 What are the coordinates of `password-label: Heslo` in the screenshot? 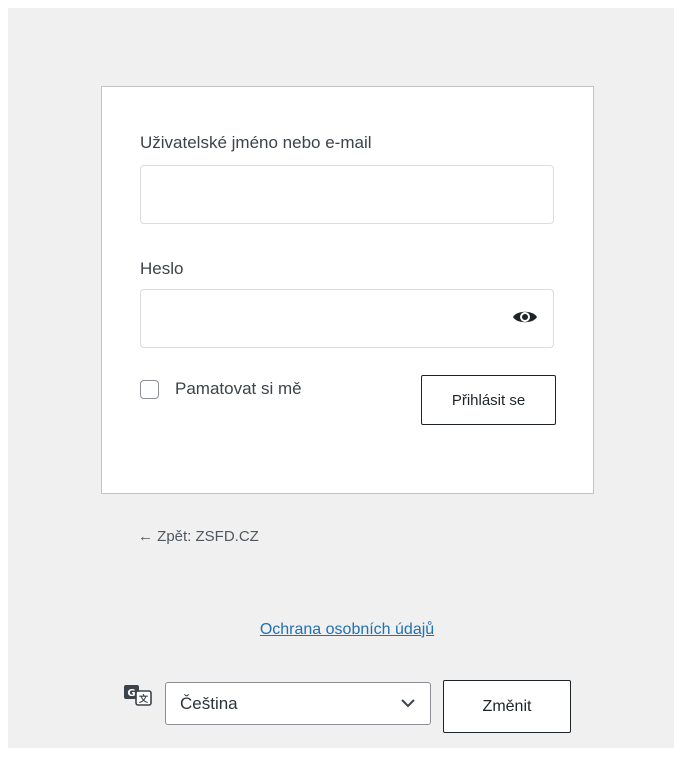 It's located at (162, 268).